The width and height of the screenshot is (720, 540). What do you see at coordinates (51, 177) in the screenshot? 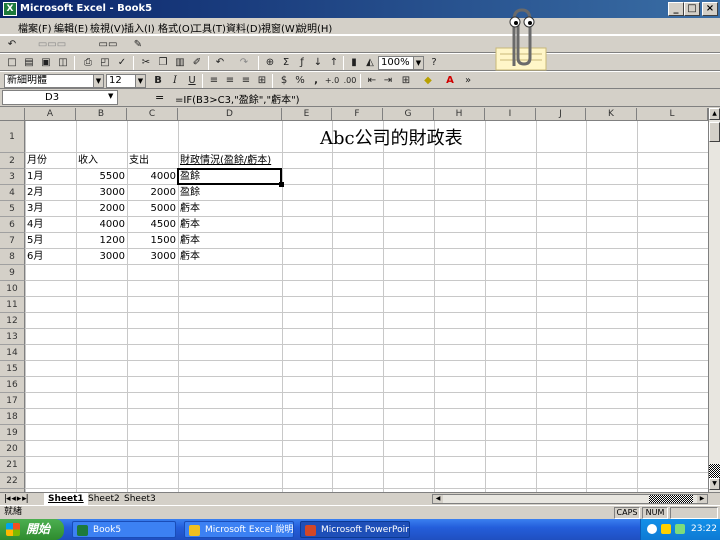
I see `cell-month: 1月` at bounding box center [51, 177].